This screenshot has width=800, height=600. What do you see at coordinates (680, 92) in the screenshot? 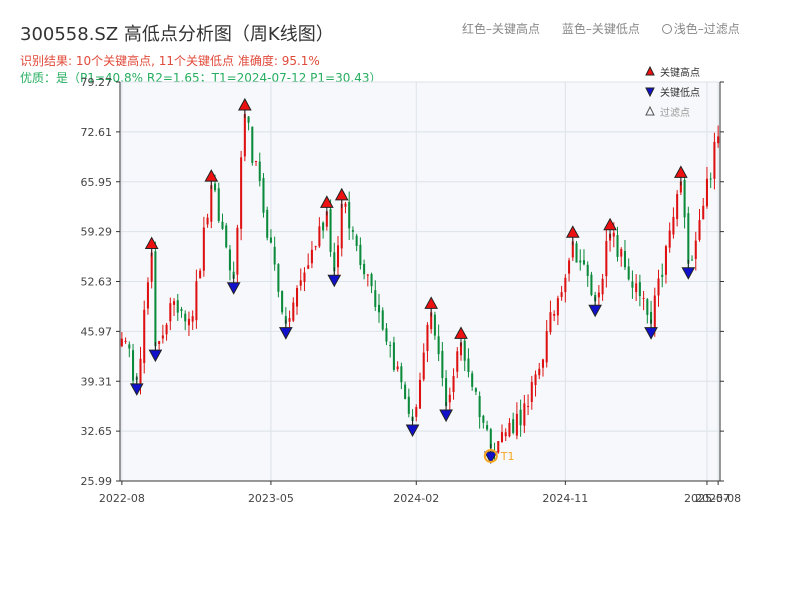
I see `legend-label: 关键低点` at bounding box center [680, 92].